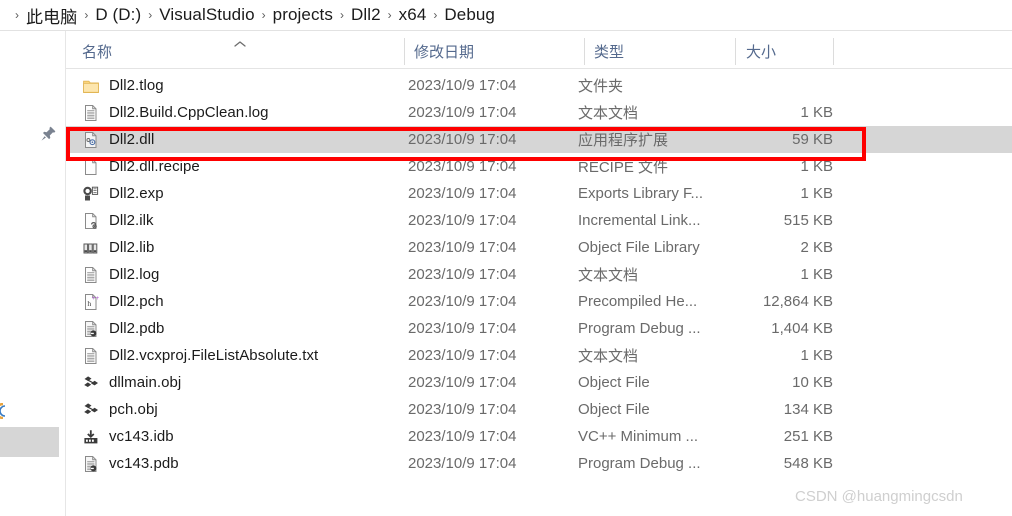 Image resolution: width=1012 pixels, height=516 pixels. What do you see at coordinates (231, 329) in the screenshot?
I see `file-name-cell: Dll2.pdb` at bounding box center [231, 329].